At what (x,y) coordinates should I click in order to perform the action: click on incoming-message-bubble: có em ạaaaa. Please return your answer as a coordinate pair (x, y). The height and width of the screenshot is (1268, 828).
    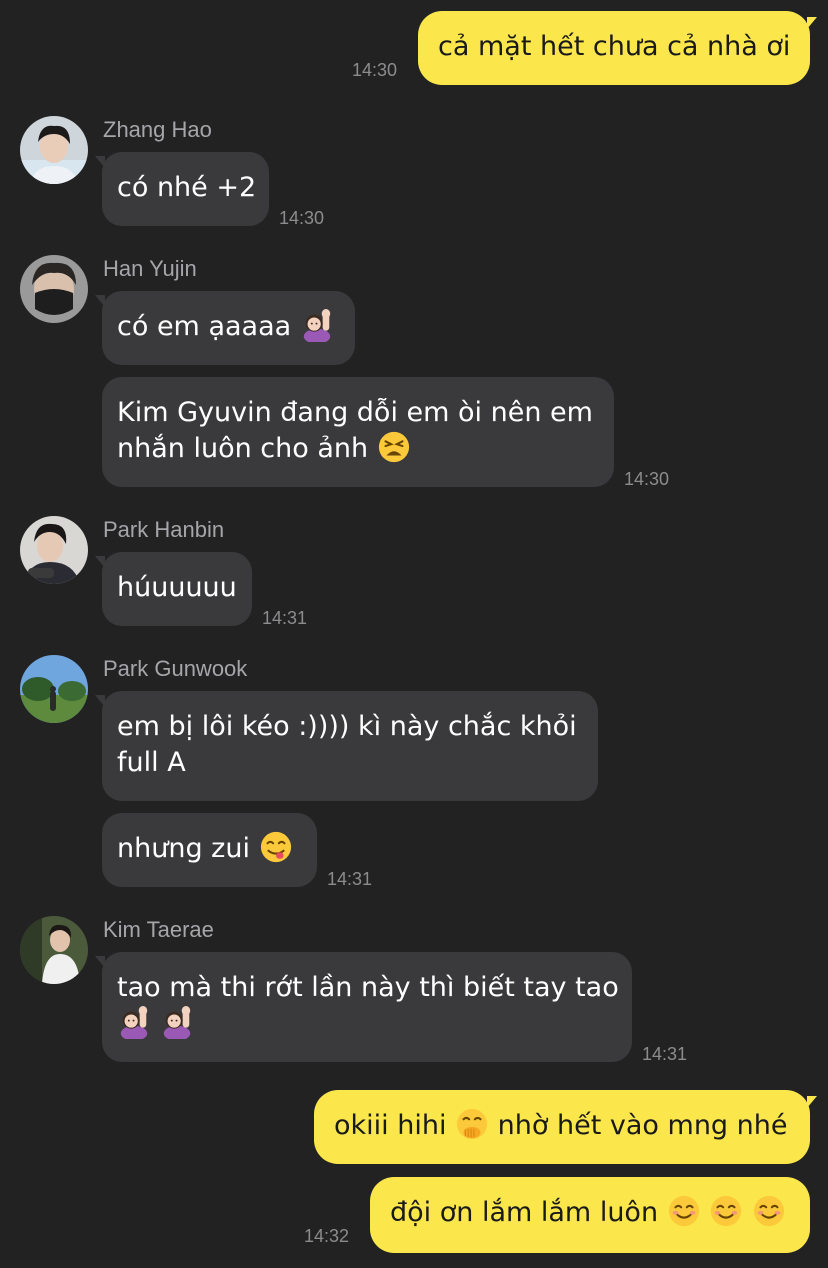
    Looking at the image, I should click on (225, 328).